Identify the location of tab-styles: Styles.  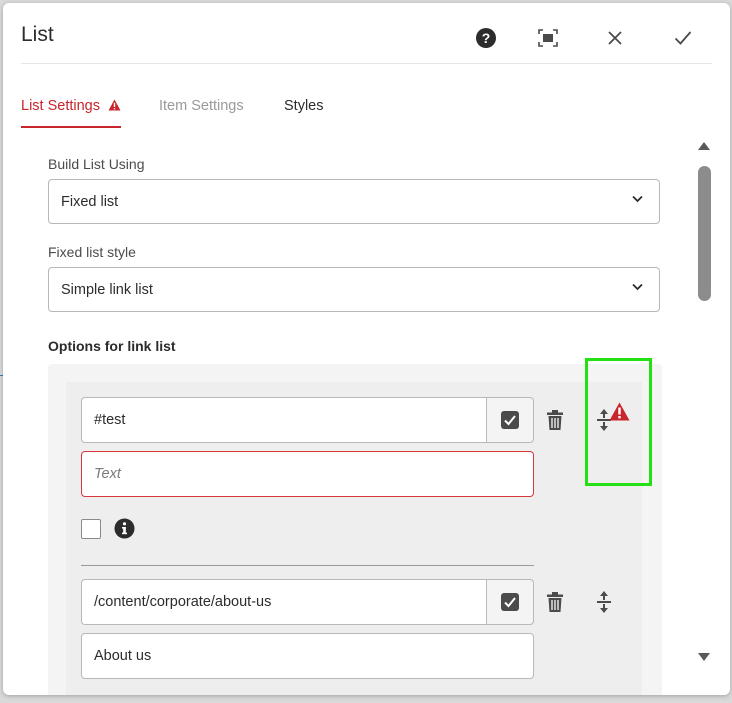
(304, 106).